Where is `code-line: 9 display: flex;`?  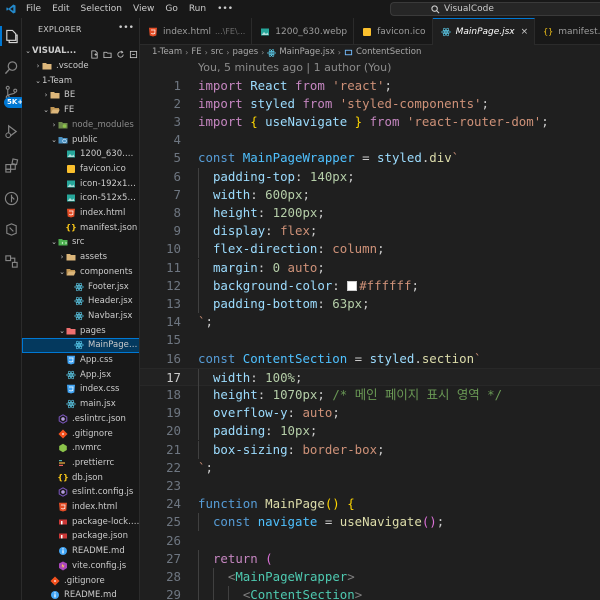
code-line: 9 display: flex; is located at coordinates (370, 231).